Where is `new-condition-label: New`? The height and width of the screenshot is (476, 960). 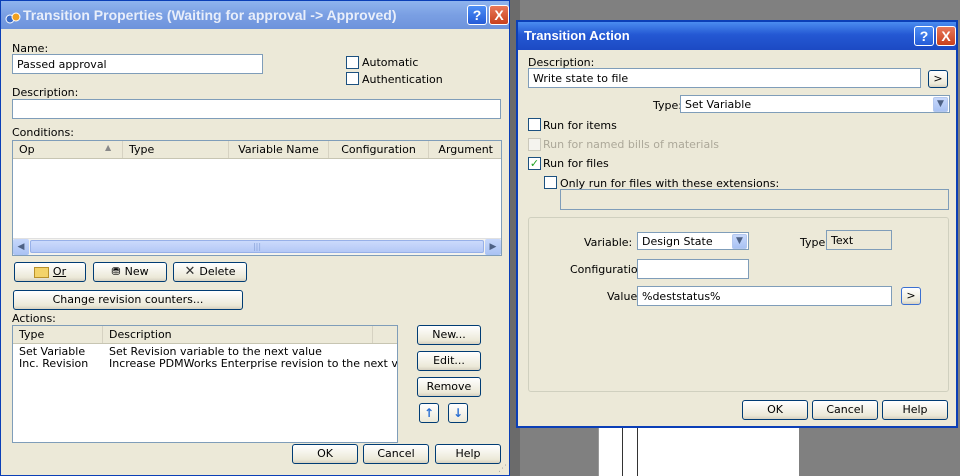 new-condition-label: New is located at coordinates (136, 271).